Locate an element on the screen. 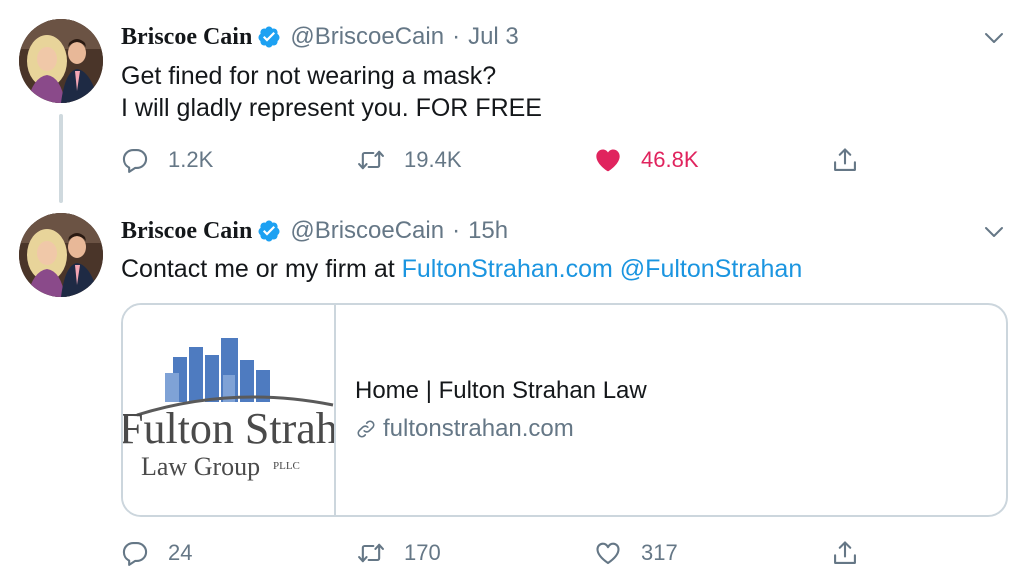  thread-connector is located at coordinates (61, 158).